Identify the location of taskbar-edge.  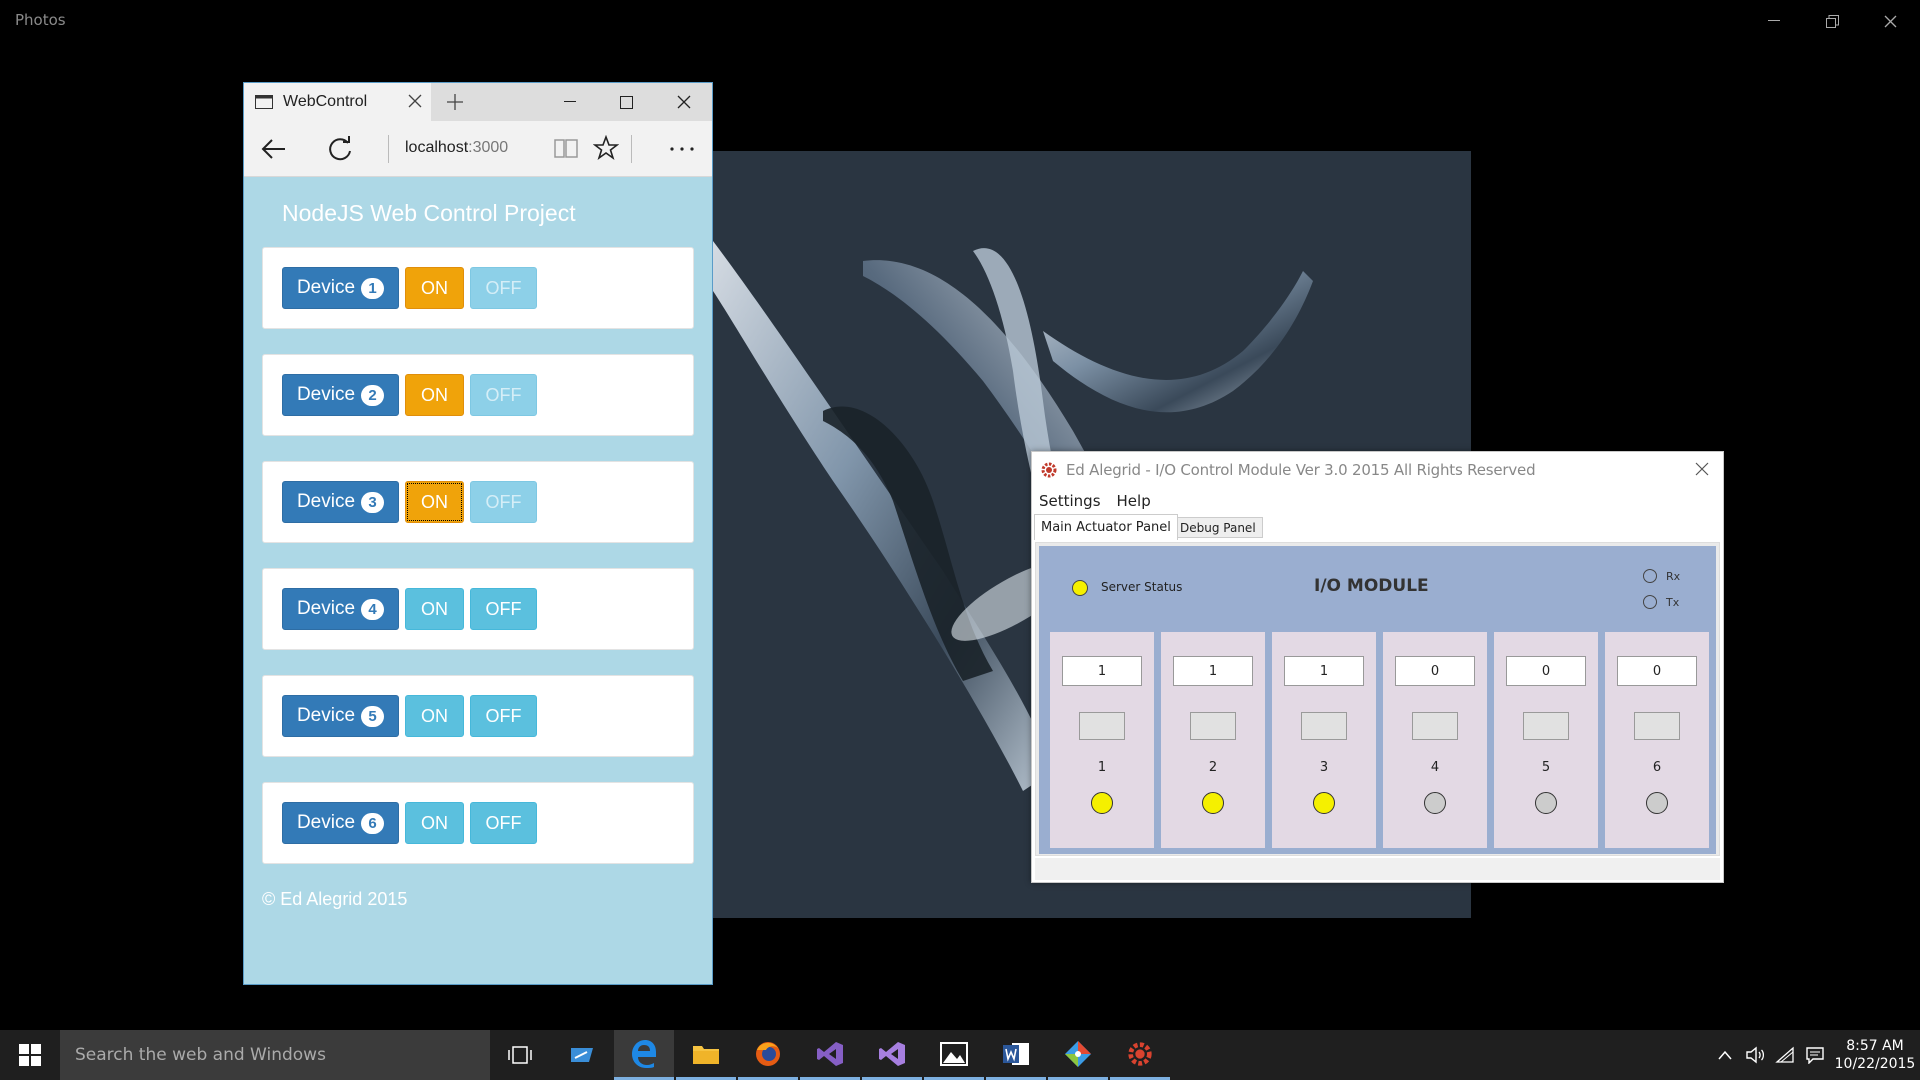
(644, 1055).